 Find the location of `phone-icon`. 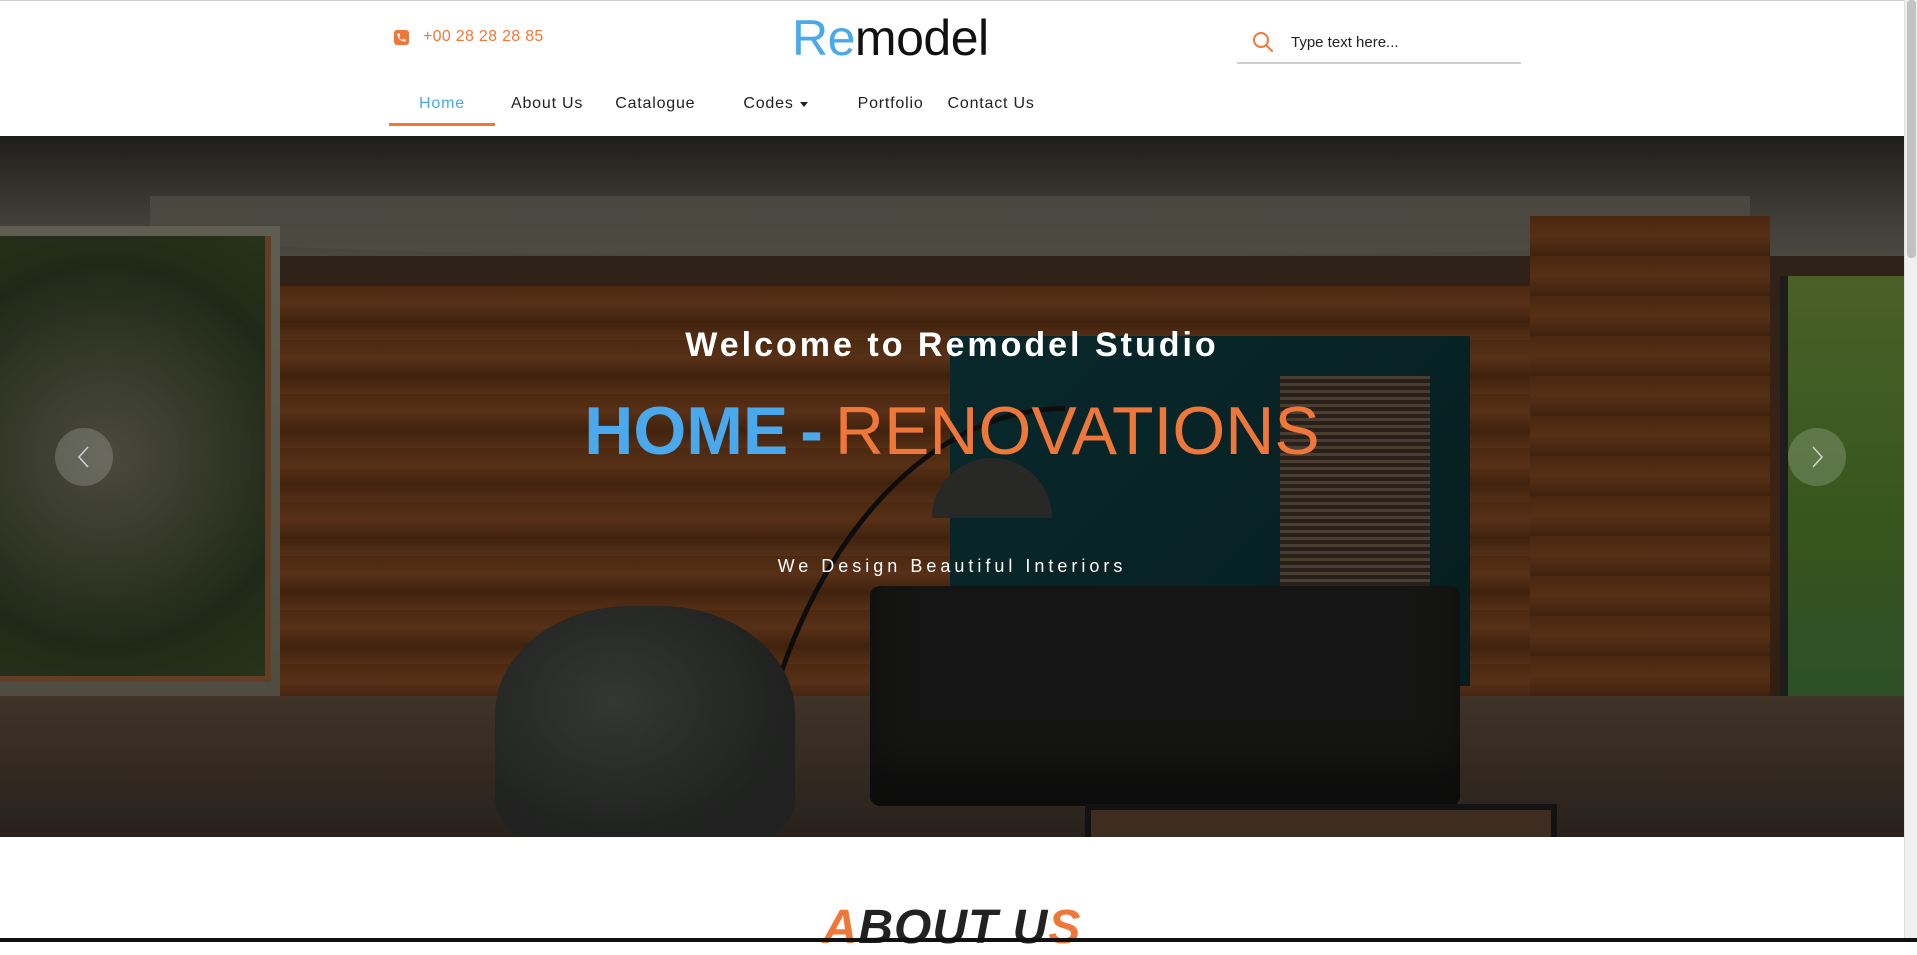

phone-icon is located at coordinates (401, 37).